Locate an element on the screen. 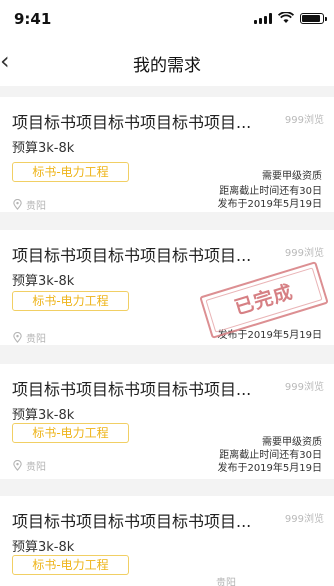  nav-bar: ‹ 我的需求 is located at coordinates (167, 62).